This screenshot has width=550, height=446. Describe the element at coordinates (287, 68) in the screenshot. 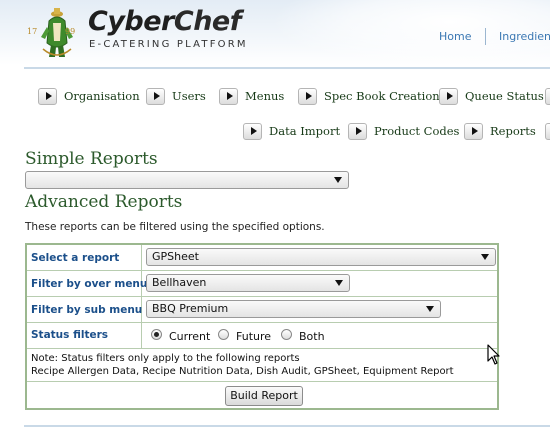

I see `header-divider` at that location.